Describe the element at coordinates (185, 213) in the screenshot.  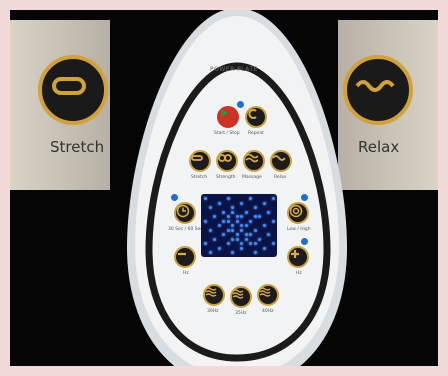
I see `timer-button` at that location.